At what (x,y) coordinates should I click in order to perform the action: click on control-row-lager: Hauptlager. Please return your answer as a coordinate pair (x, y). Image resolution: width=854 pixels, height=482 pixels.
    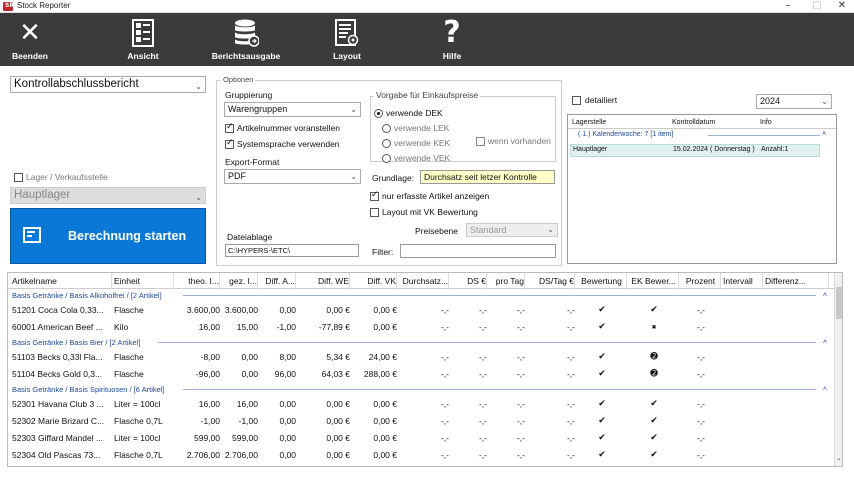
    Looking at the image, I should click on (590, 149).